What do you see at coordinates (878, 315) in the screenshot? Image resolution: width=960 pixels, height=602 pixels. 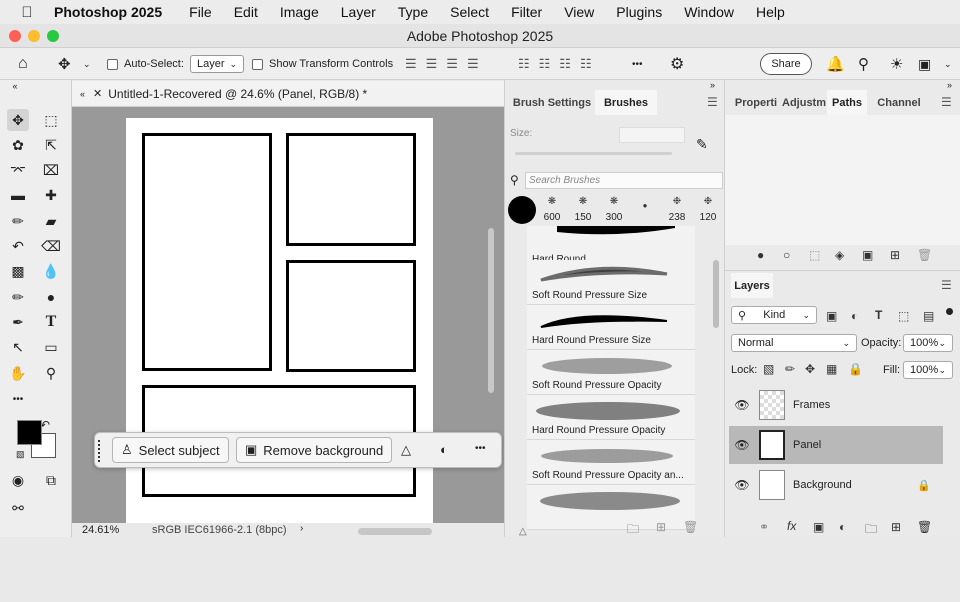 I see `type-filter-icon: T` at bounding box center [878, 315].